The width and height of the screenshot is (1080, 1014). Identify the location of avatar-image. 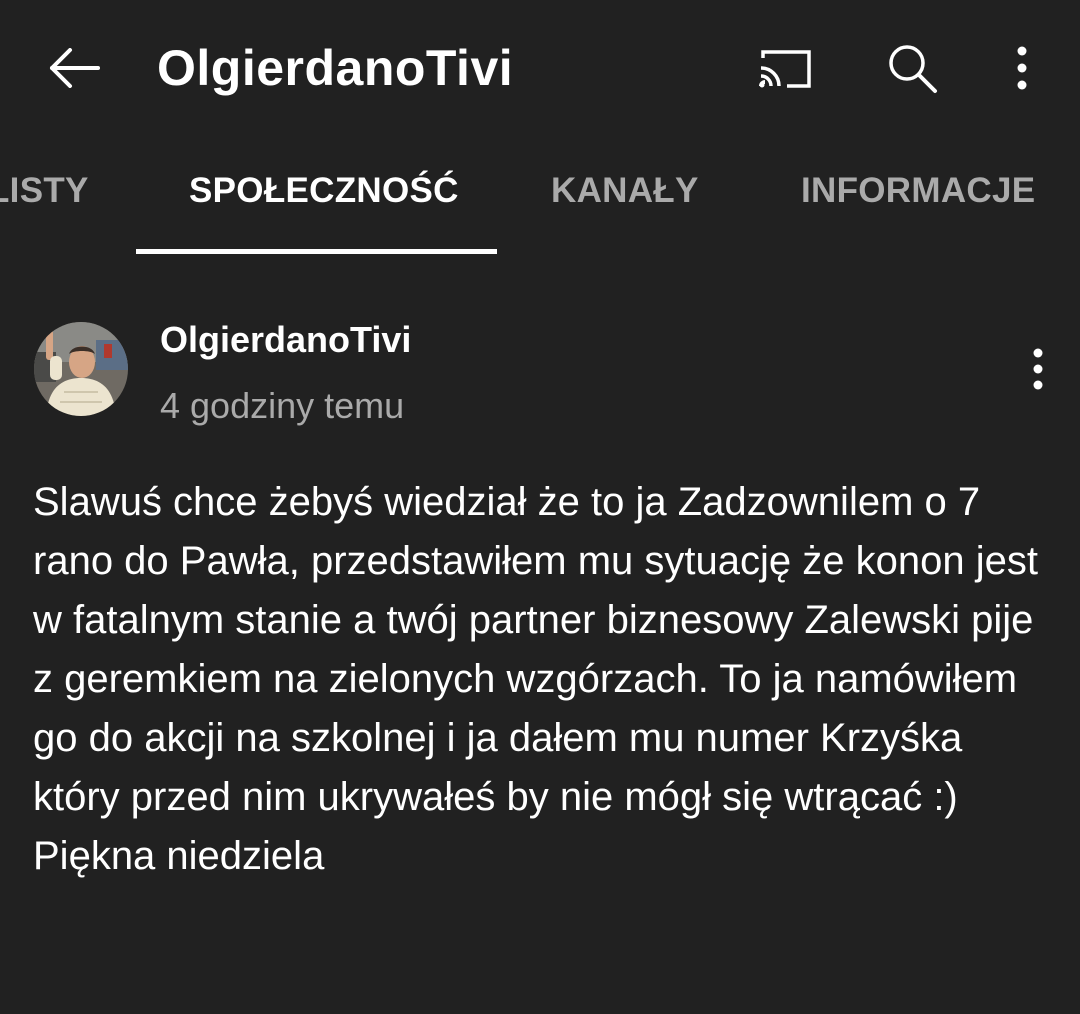
(81, 369).